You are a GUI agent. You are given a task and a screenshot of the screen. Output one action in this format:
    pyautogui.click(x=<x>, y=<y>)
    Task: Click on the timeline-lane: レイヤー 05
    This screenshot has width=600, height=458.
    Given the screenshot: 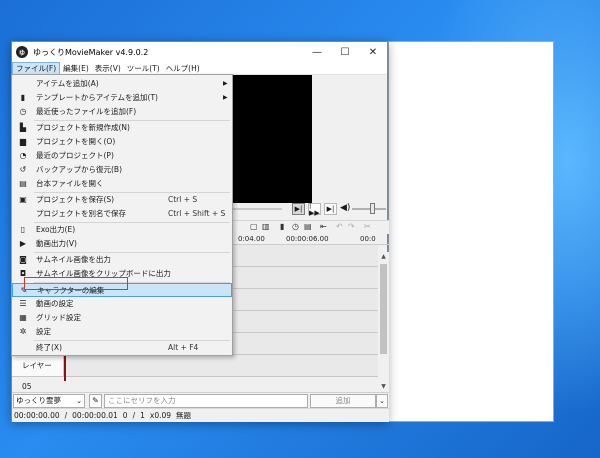 What is the action you would take?
    pyautogui.click(x=195, y=373)
    